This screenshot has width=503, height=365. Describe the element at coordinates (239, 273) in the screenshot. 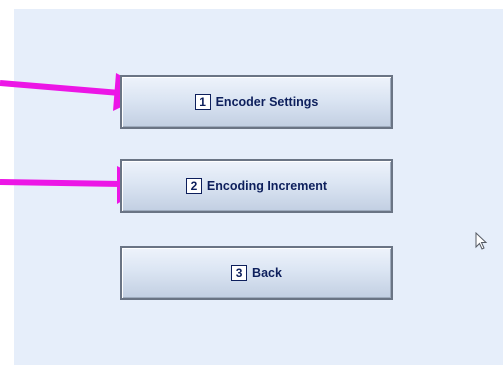

I see `key-hint-3: 3` at that location.